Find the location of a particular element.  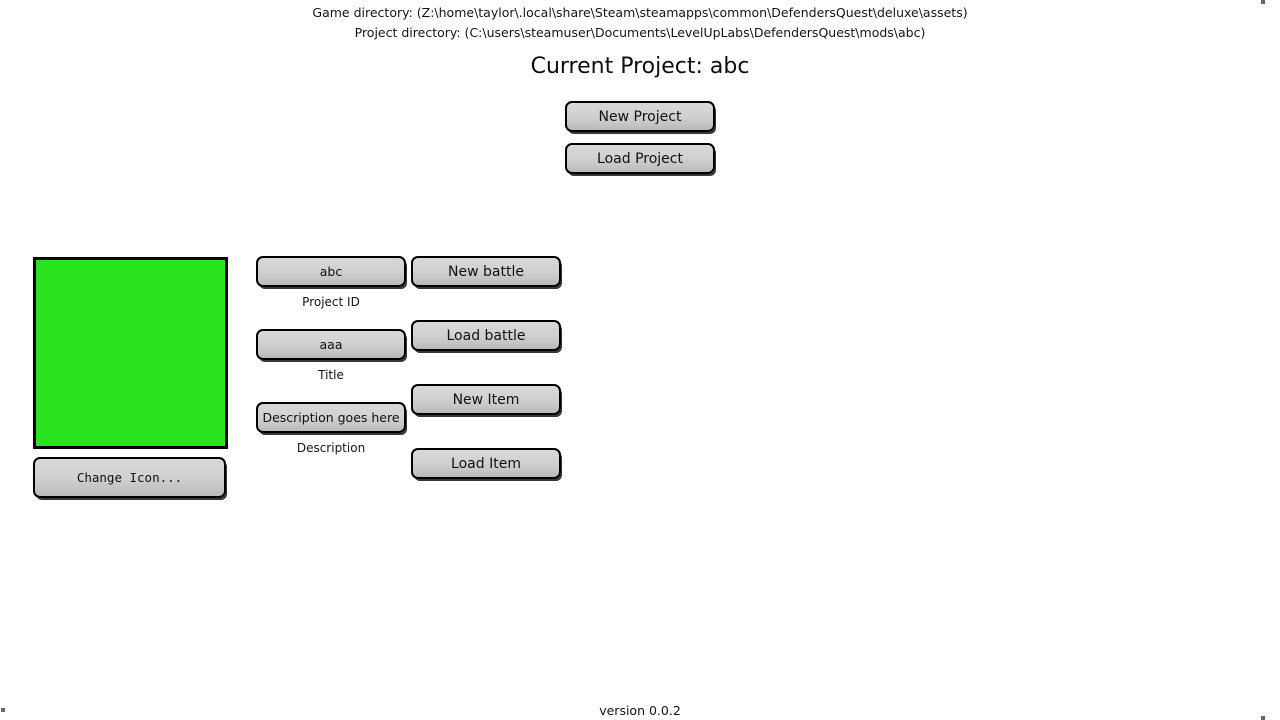

project-id-label: Project ID is located at coordinates (331, 302).